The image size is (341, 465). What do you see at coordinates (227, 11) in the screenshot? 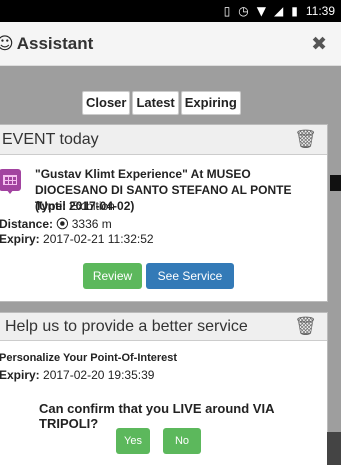
I see `vibrate-icon: ▯` at bounding box center [227, 11].